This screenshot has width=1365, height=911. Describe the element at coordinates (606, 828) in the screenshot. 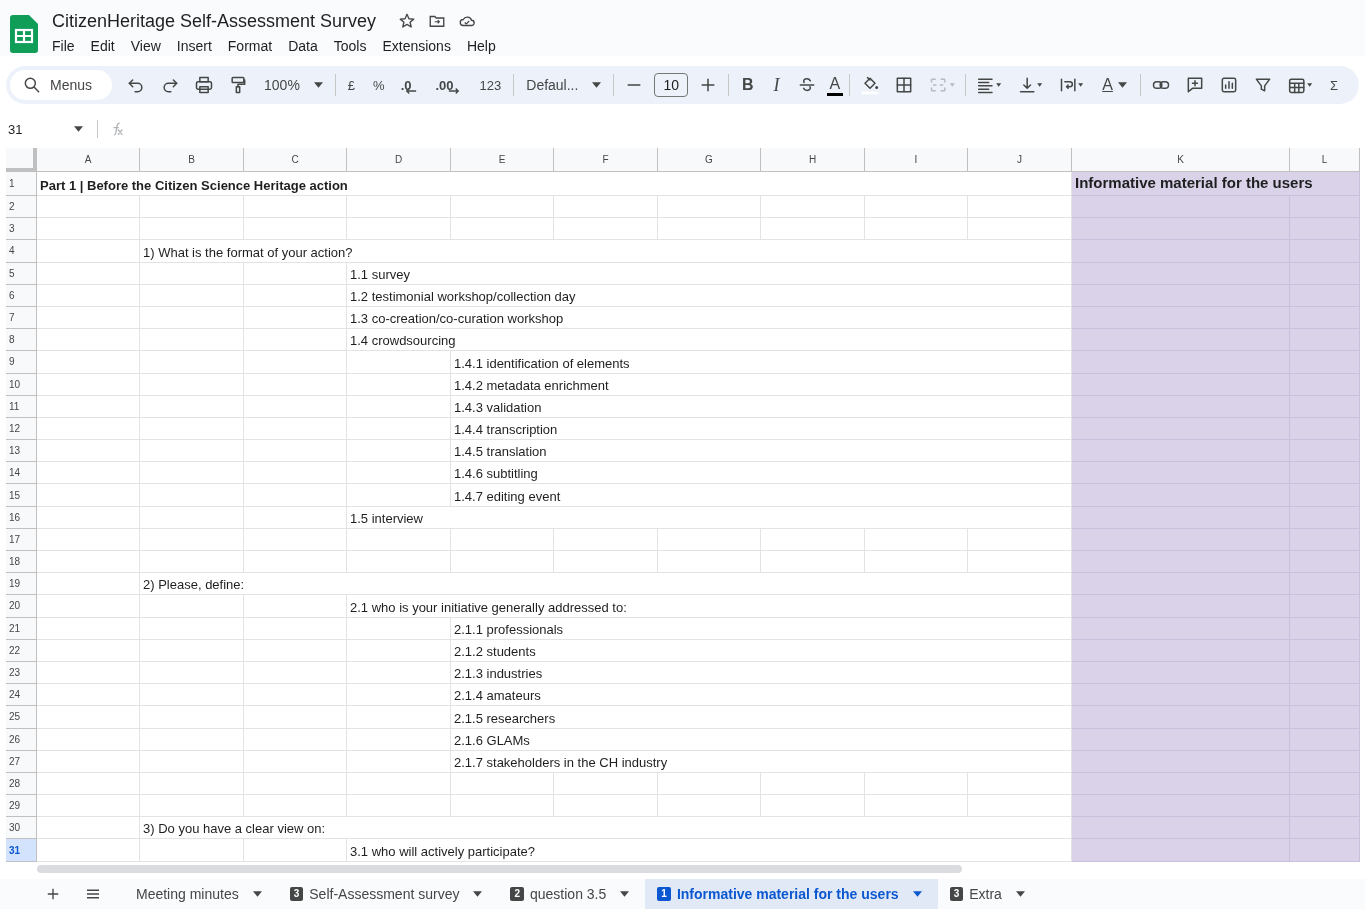

I see `table-cell: 3) Do you have a clear view on:` at that location.